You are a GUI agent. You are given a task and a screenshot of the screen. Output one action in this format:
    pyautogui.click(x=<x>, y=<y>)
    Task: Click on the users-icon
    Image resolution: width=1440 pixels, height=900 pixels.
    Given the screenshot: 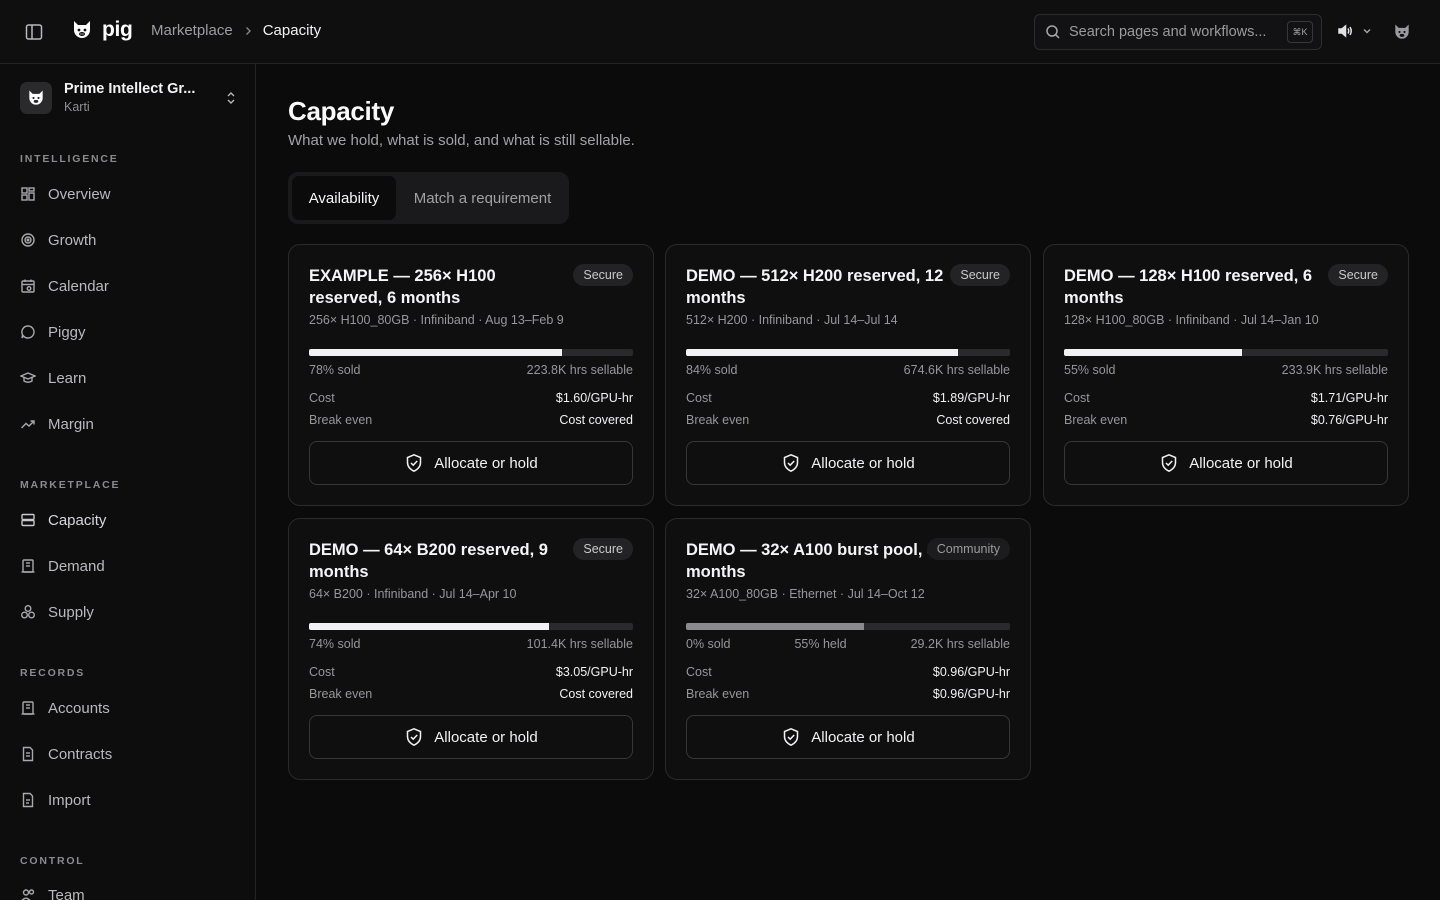 What is the action you would take?
    pyautogui.click(x=28, y=893)
    